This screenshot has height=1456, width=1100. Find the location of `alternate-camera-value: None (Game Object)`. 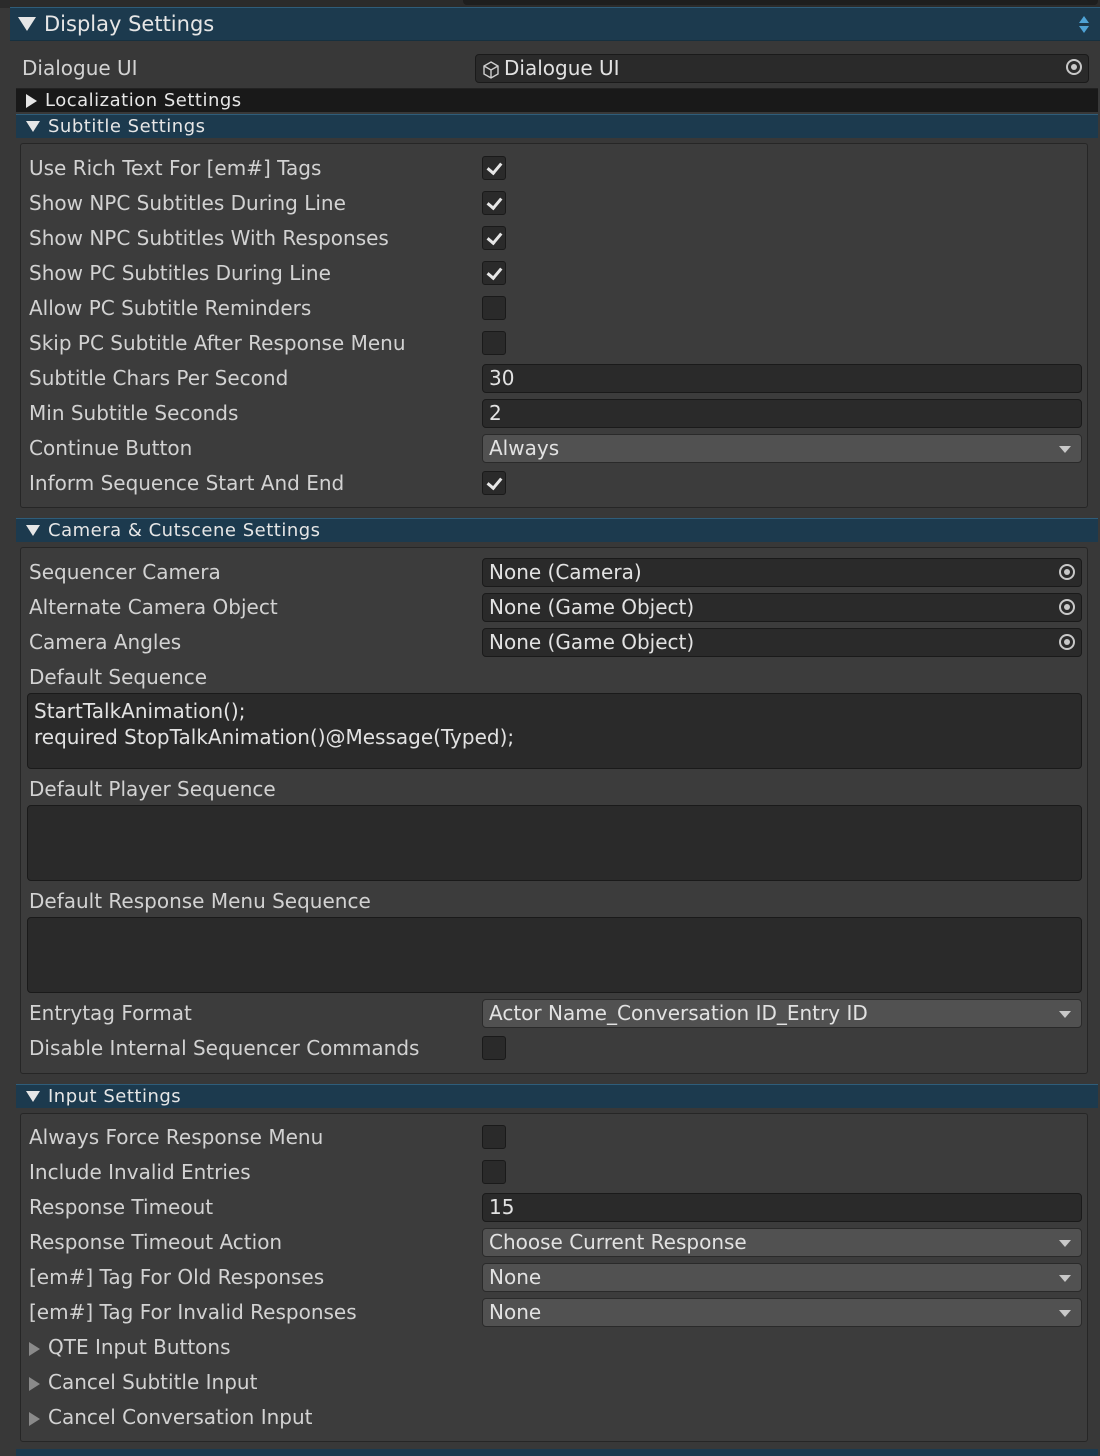

alternate-camera-value: None (Game Object) is located at coordinates (592, 607).